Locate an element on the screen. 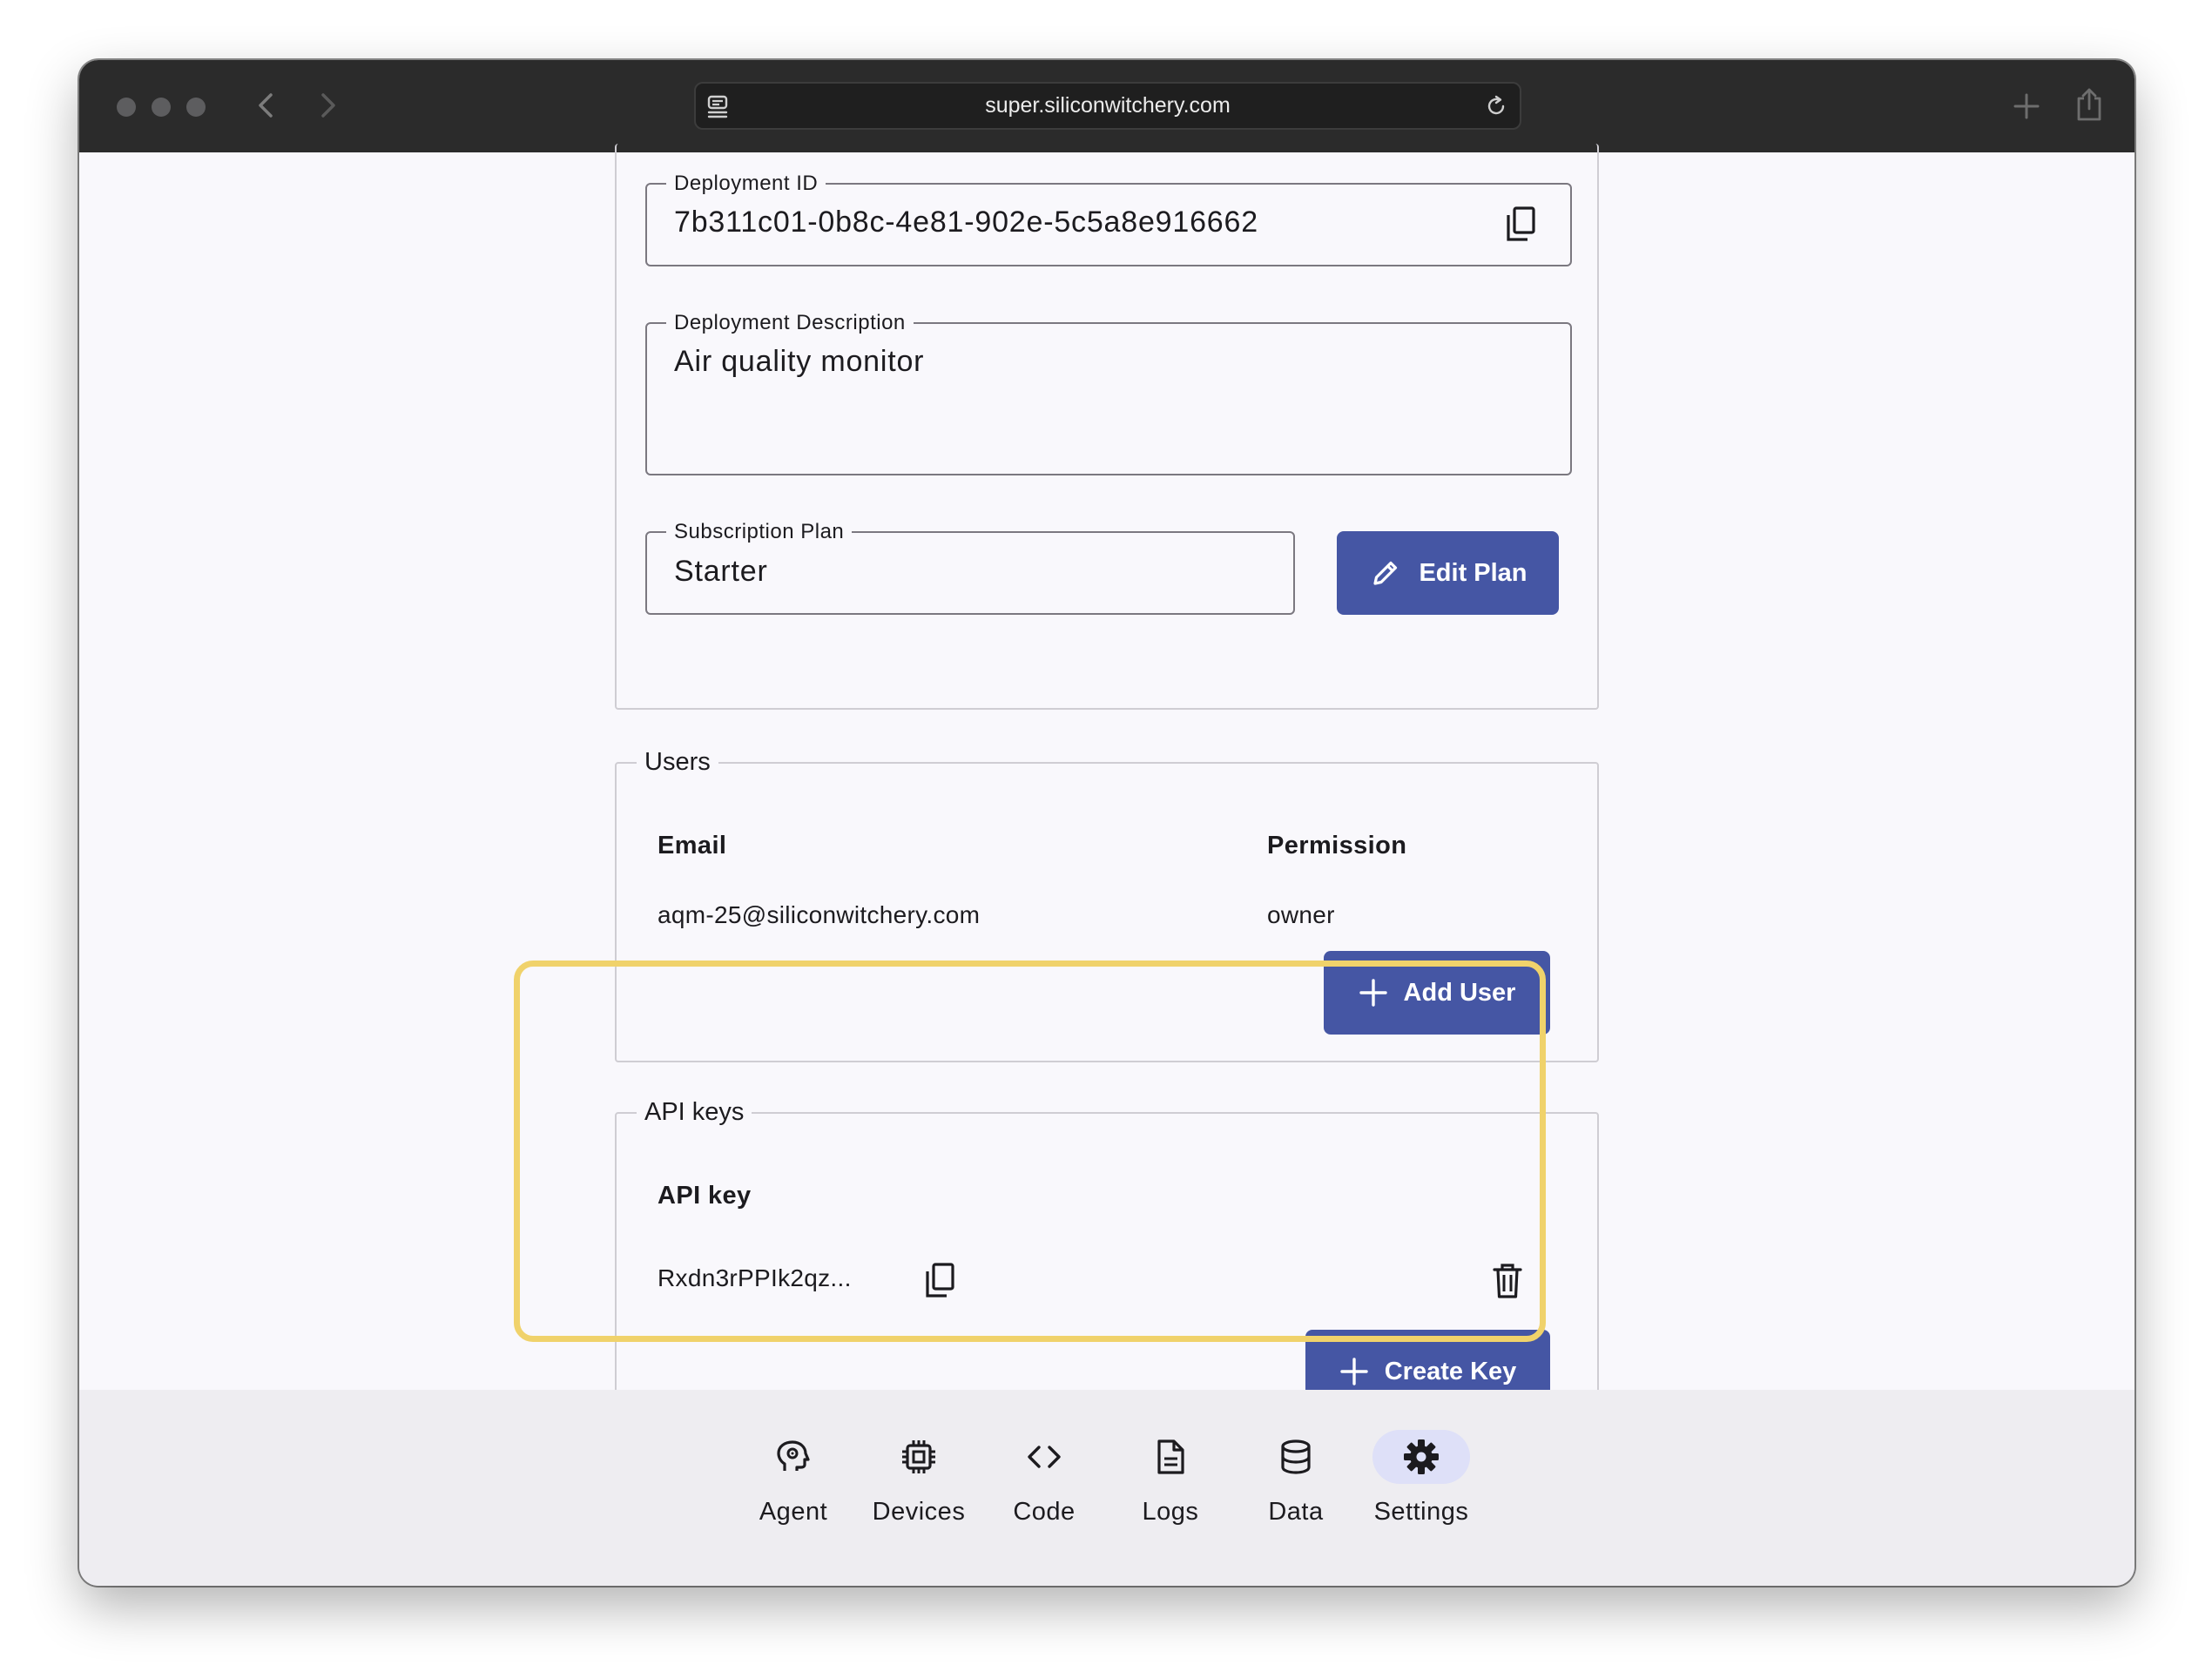  agent-head-icon is located at coordinates (794, 1455).